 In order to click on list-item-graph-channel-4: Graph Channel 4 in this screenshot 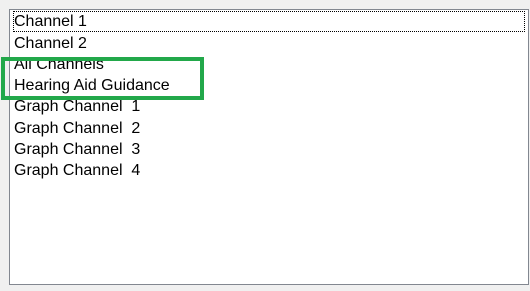, I will do `click(76, 170)`.